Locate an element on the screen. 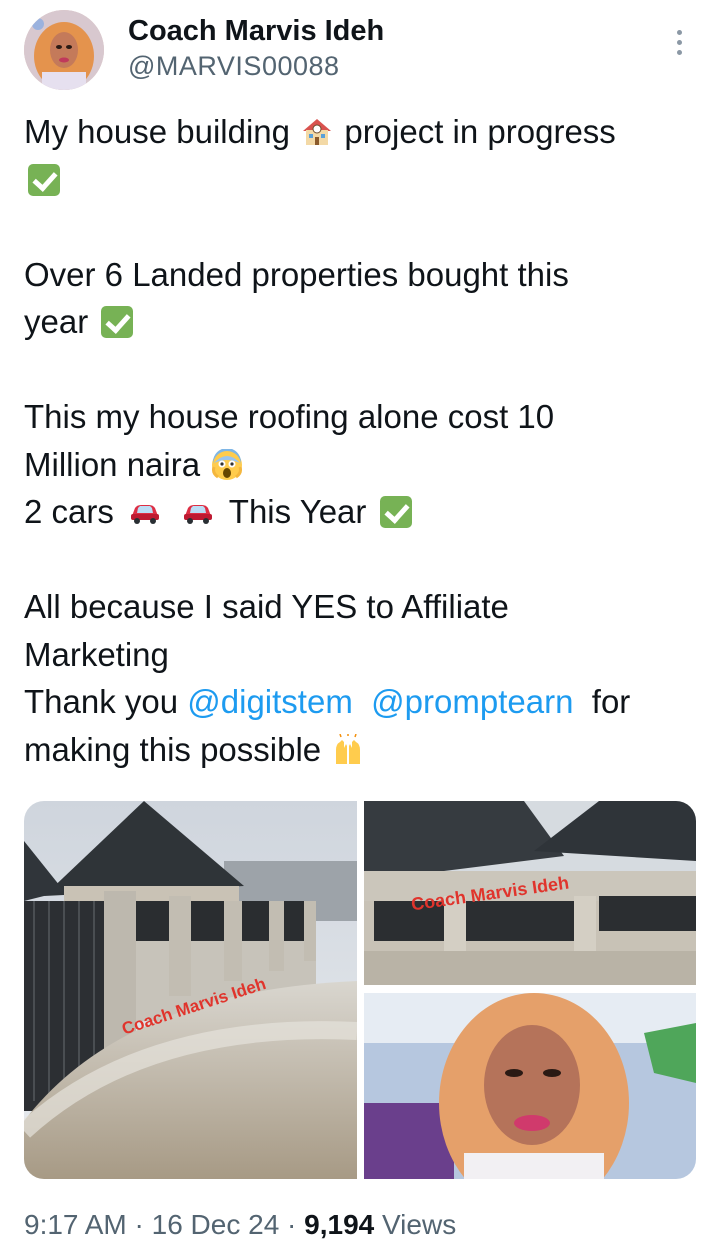  author-avatar is located at coordinates (64, 50).